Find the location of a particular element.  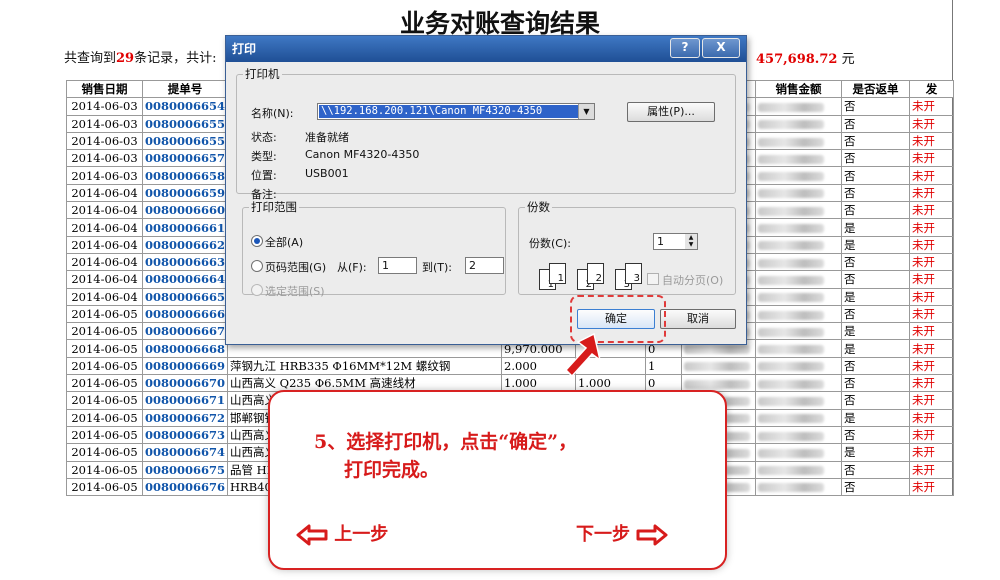

to-label: 到(T): is located at coordinates (437, 267).